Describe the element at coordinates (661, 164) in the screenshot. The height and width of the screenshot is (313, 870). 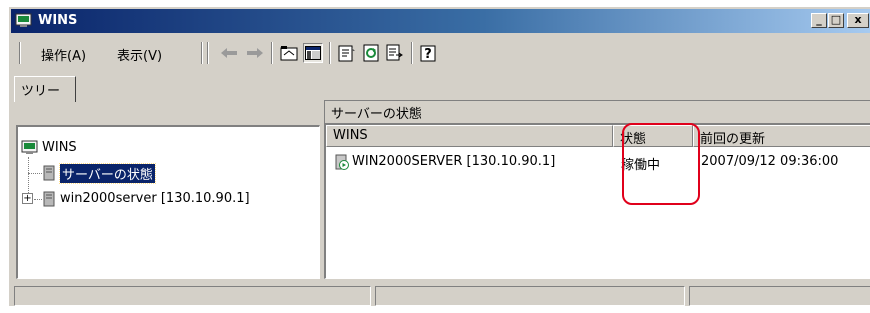
I see `status-highlight-box` at that location.